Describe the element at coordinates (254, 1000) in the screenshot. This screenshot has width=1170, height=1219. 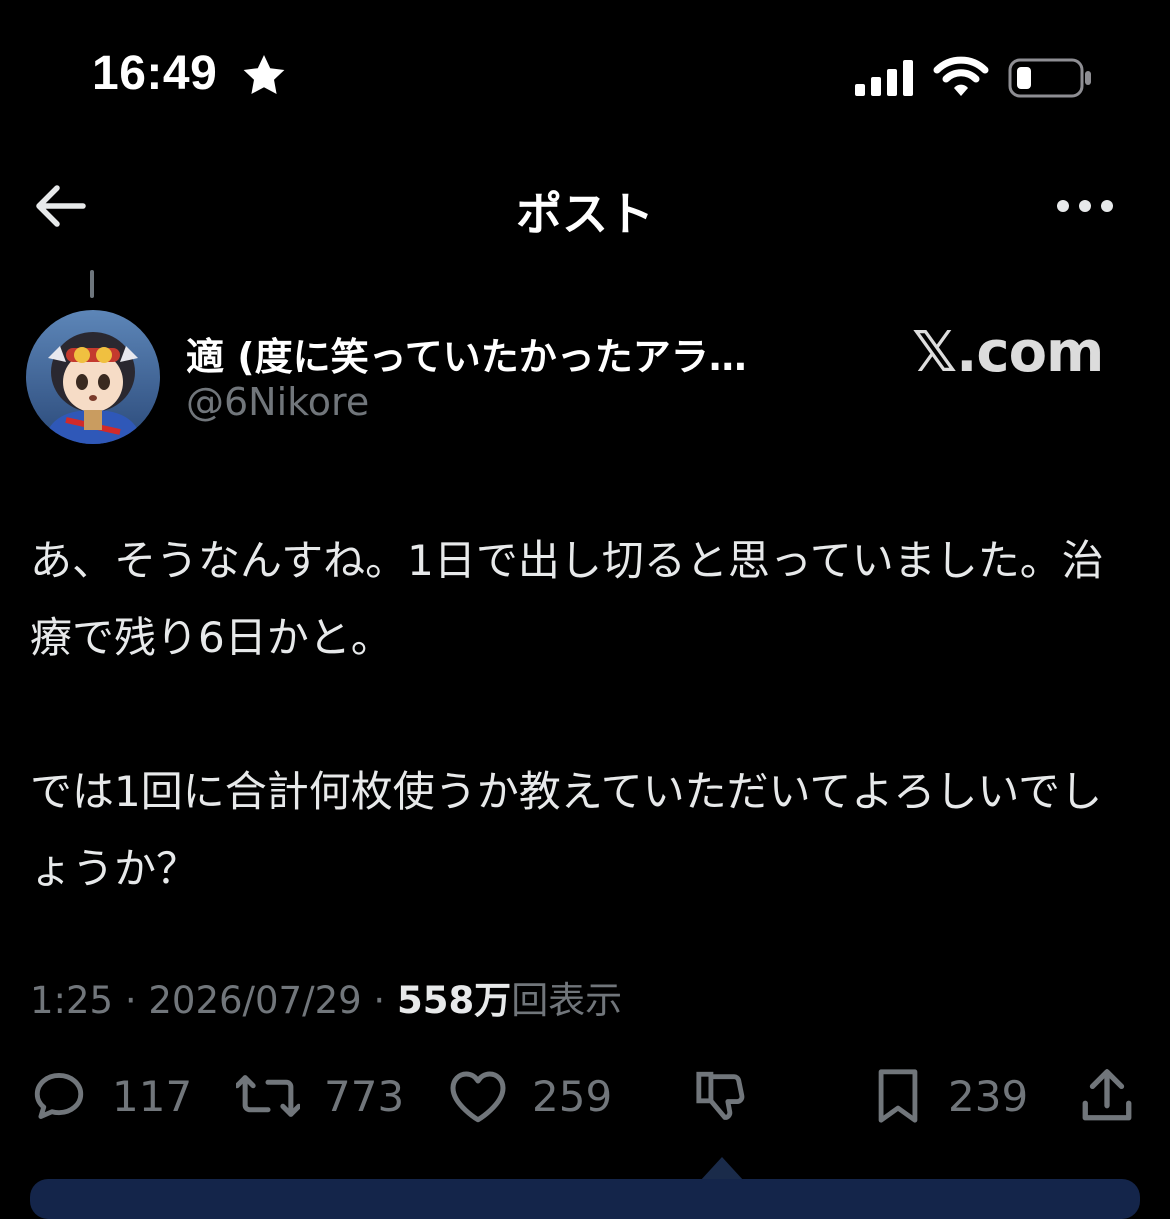
I see `post-date: 2026/07/29` at that location.